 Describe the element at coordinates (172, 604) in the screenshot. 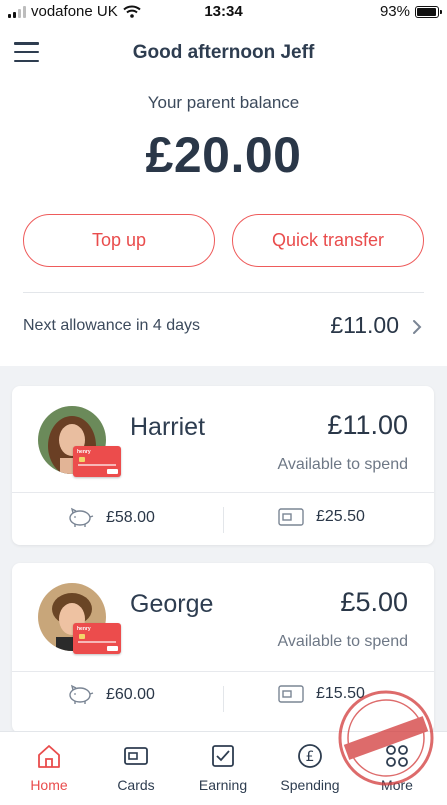

I see `child-name: George` at that location.